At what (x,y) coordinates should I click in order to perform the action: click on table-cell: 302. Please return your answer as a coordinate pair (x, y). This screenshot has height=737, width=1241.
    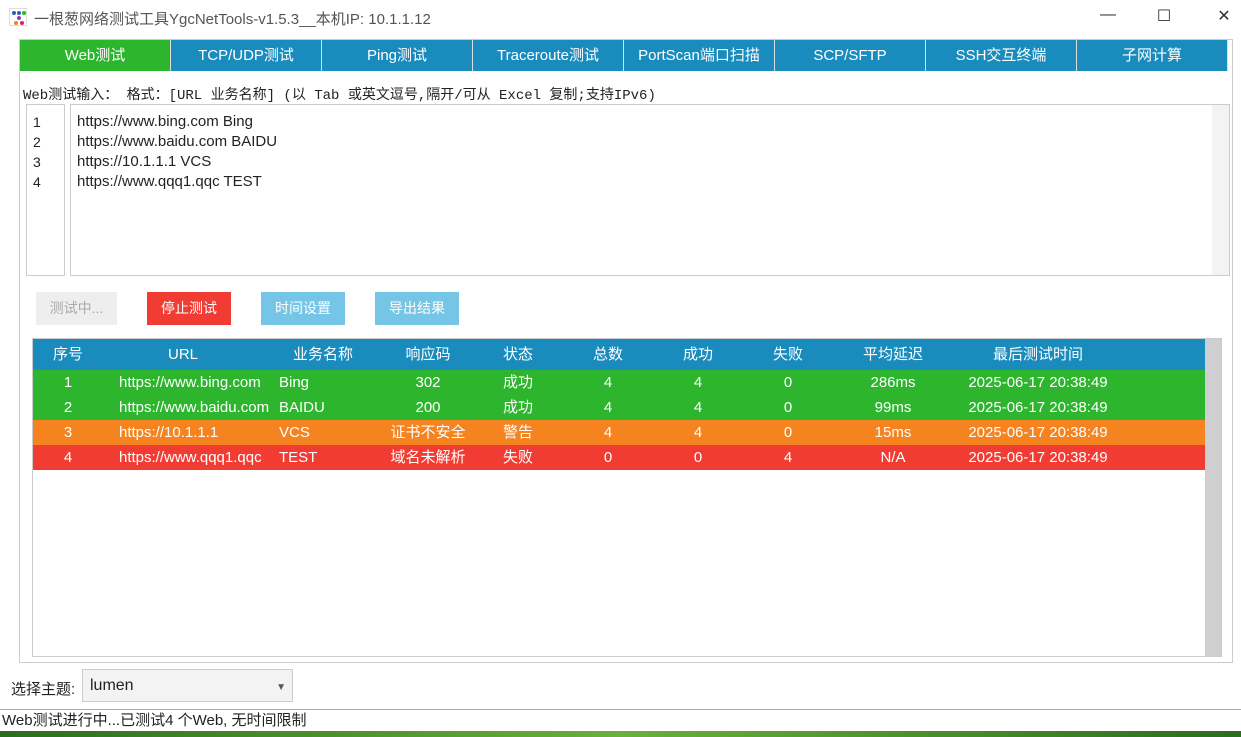
    Looking at the image, I should click on (428, 382).